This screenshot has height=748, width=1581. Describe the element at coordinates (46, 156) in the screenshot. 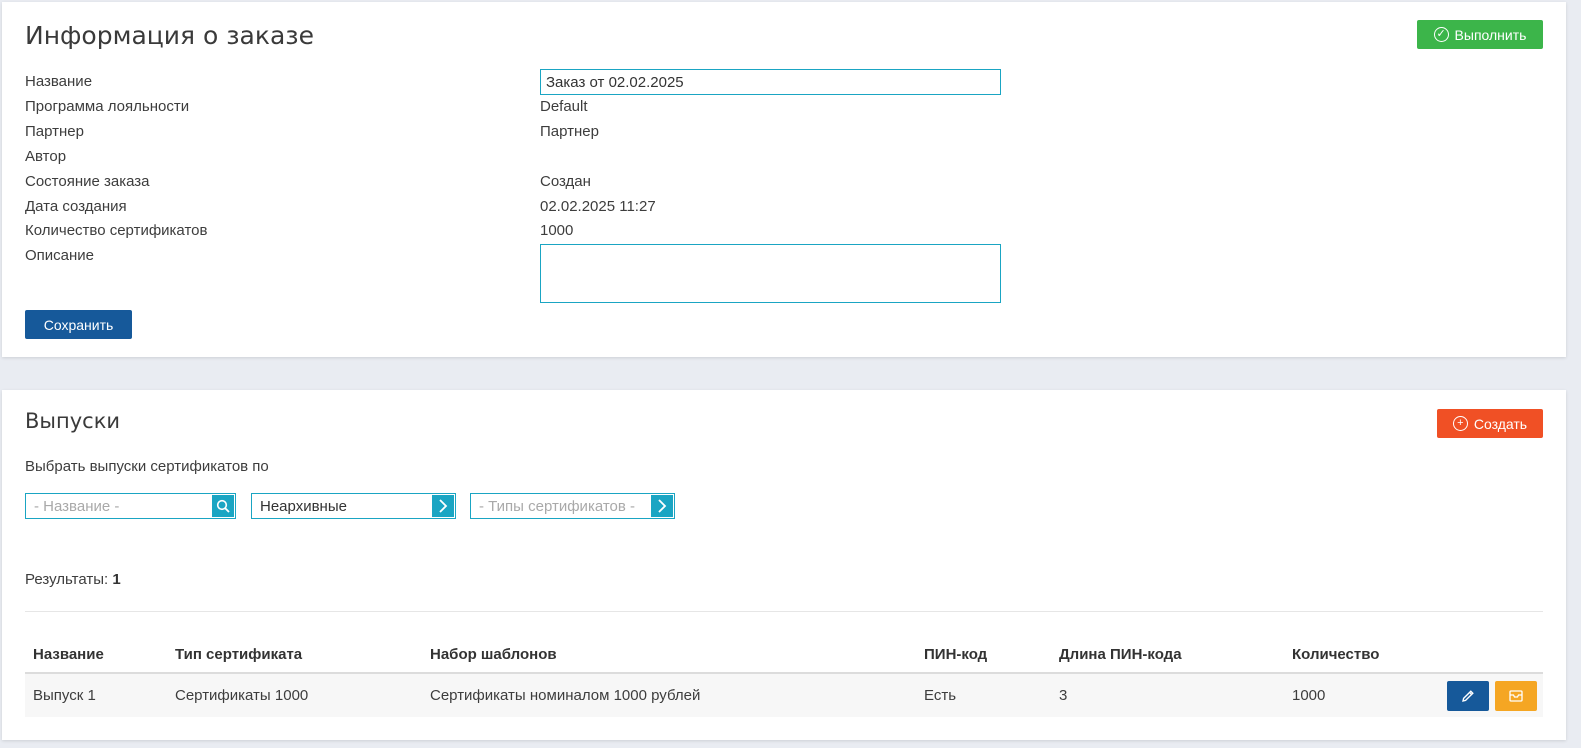

I see `author-label: Автор` at that location.